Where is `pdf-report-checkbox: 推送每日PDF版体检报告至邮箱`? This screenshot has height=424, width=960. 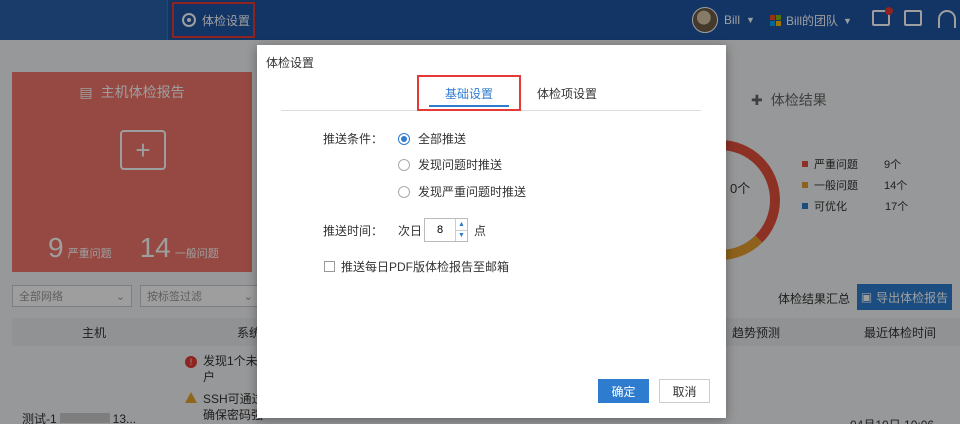 pdf-report-checkbox: 推送每日PDF版体检报告至邮箱 is located at coordinates (416, 266).